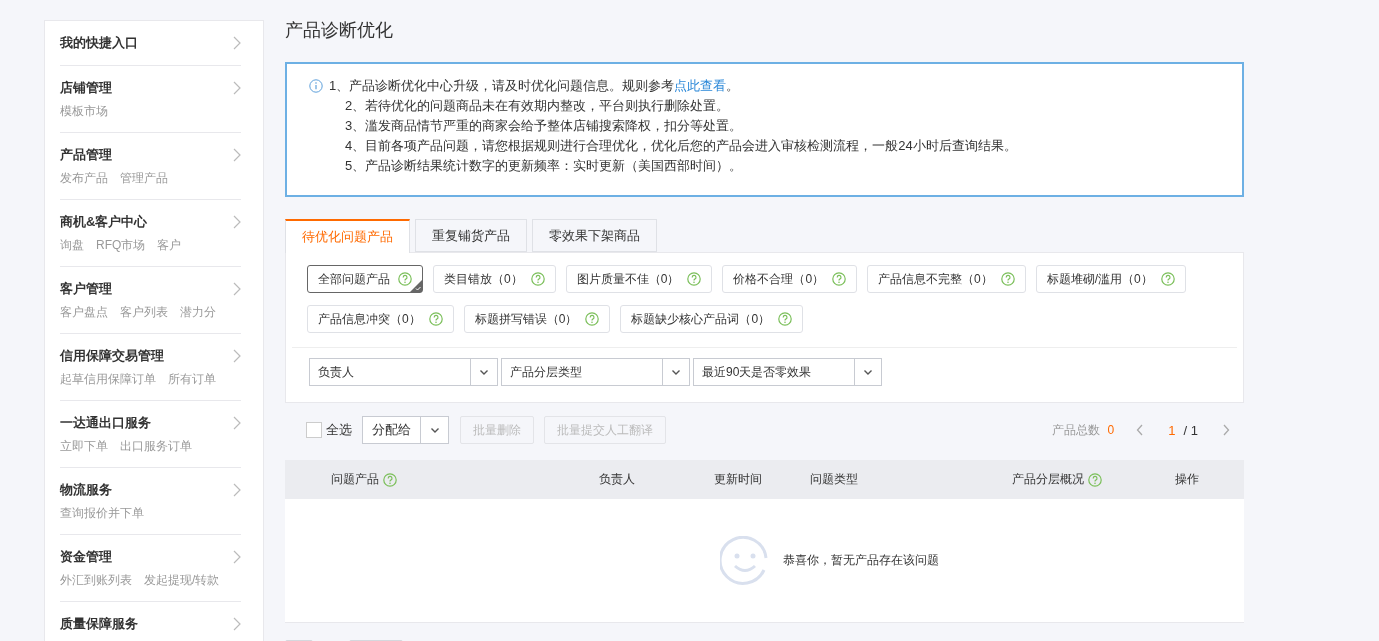  I want to click on section-title: 店铺管理, so click(86, 88).